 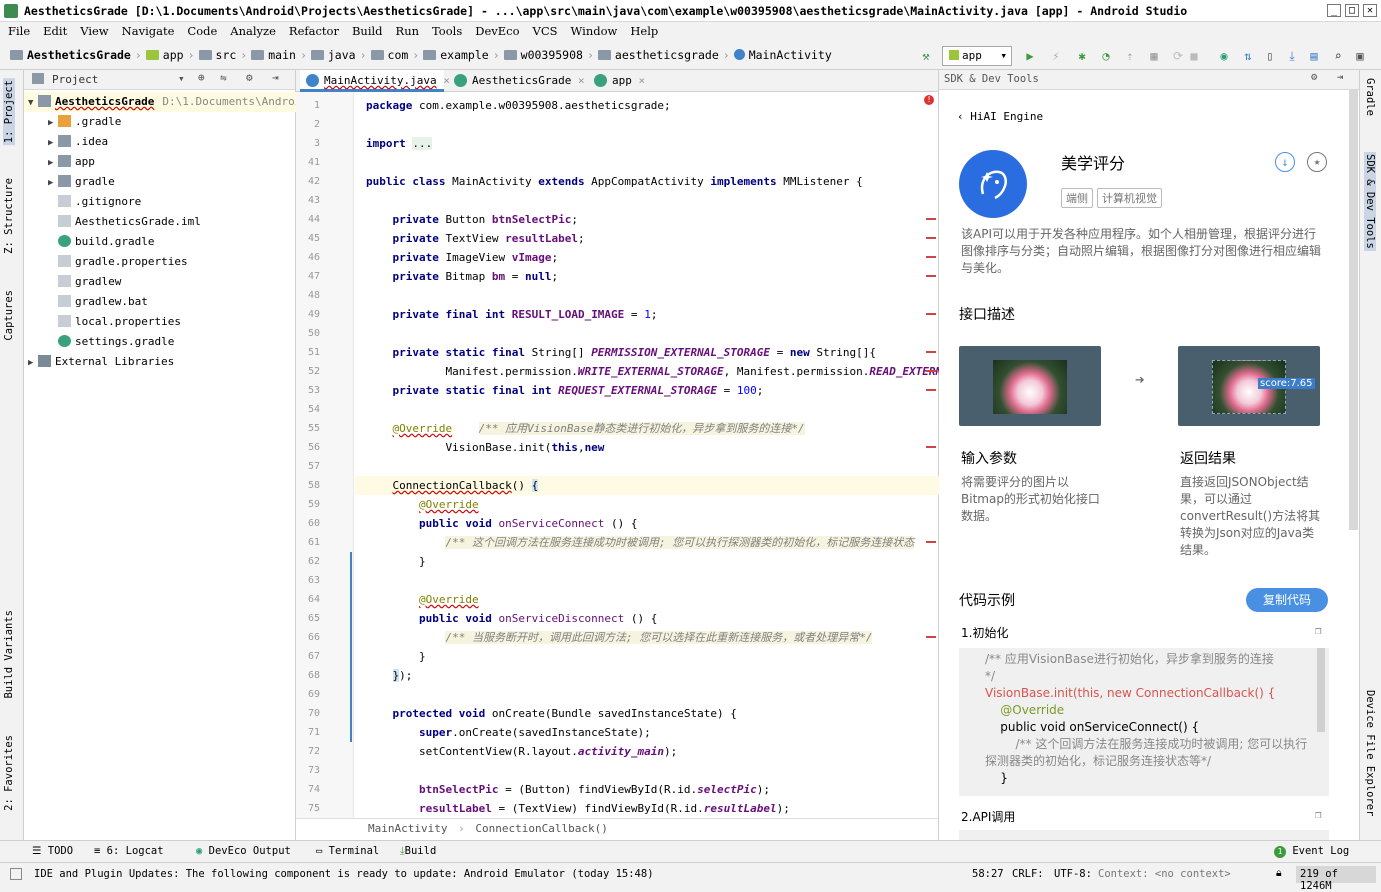 I want to click on tab-logcat: ≡ 6: Logcat, so click(x=129, y=851).